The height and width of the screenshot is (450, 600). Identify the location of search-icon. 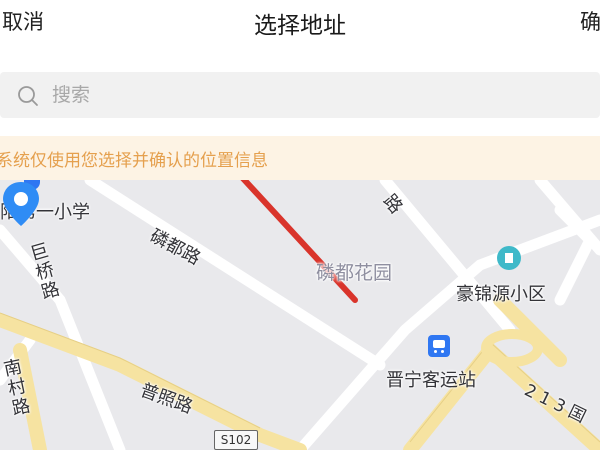
(28, 96).